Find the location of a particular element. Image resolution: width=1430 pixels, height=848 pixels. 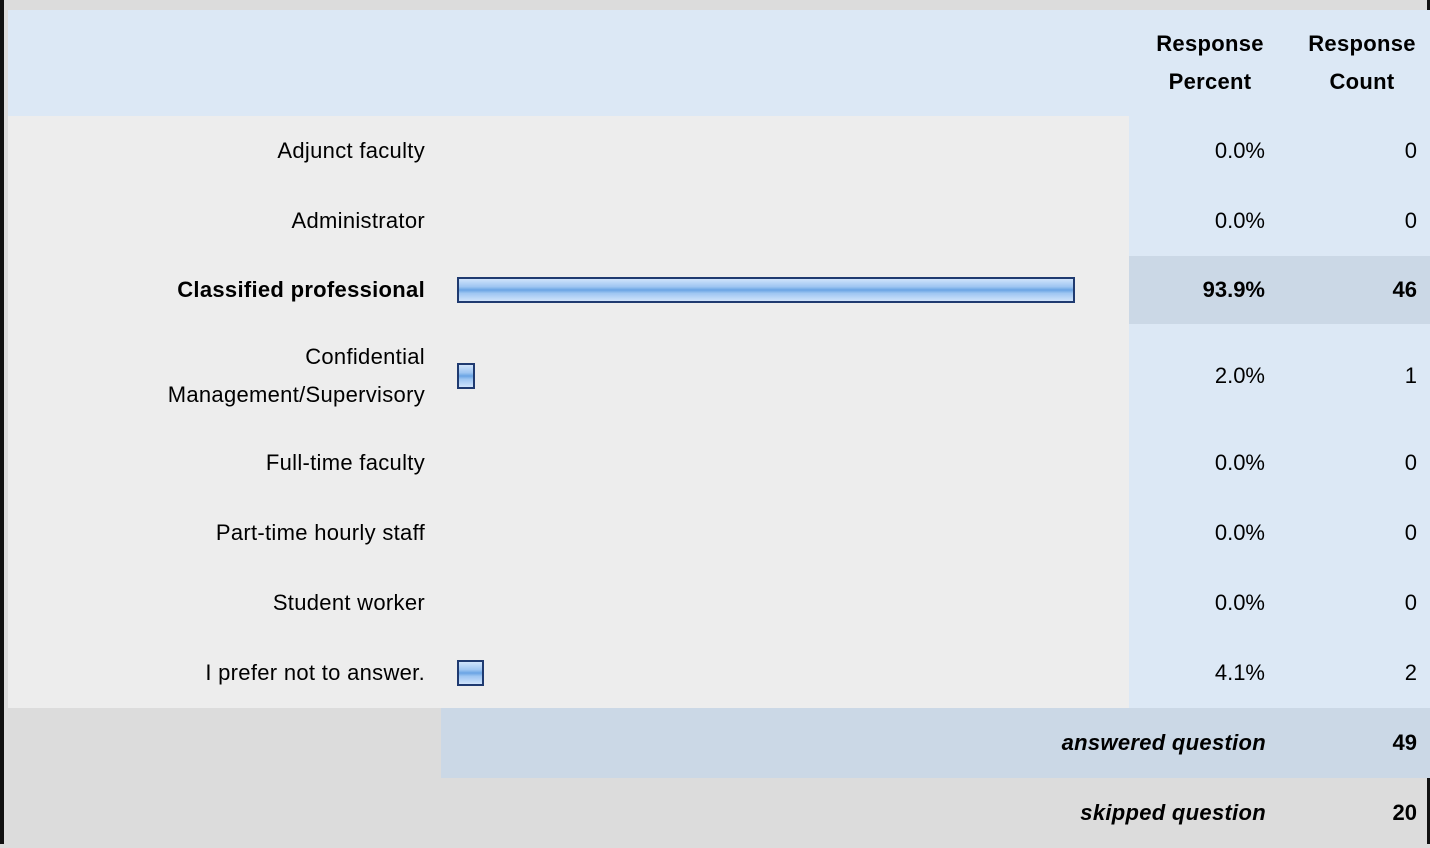

answer-row: I prefer not to answer. 4.1% 2 is located at coordinates (719, 673).